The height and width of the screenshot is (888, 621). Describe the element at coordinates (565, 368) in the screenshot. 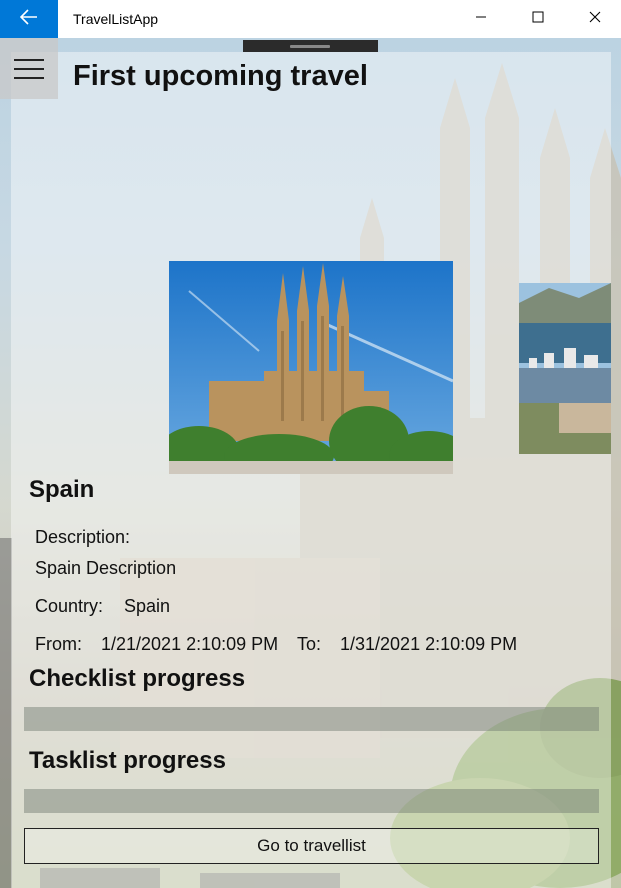

I see `travel-image-carousel-next` at that location.